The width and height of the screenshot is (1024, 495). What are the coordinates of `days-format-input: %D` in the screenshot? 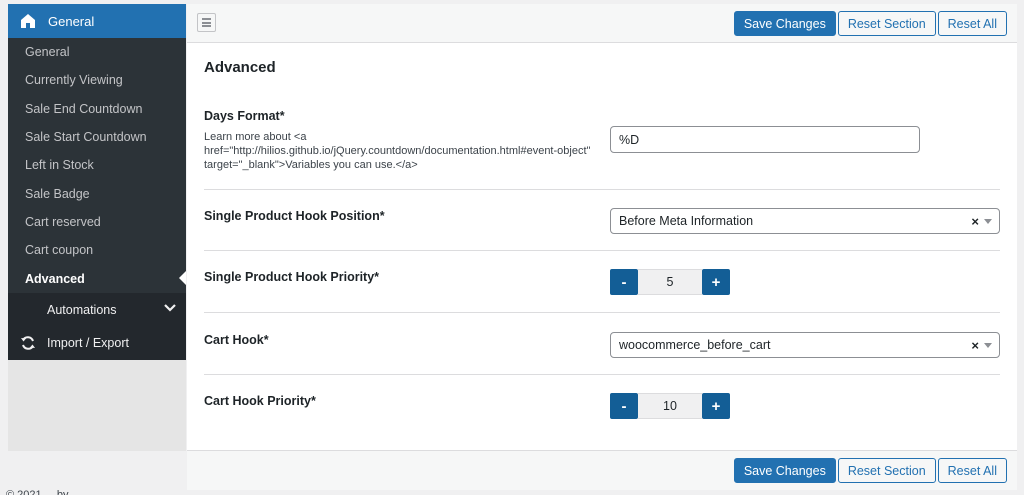 It's located at (765, 139).